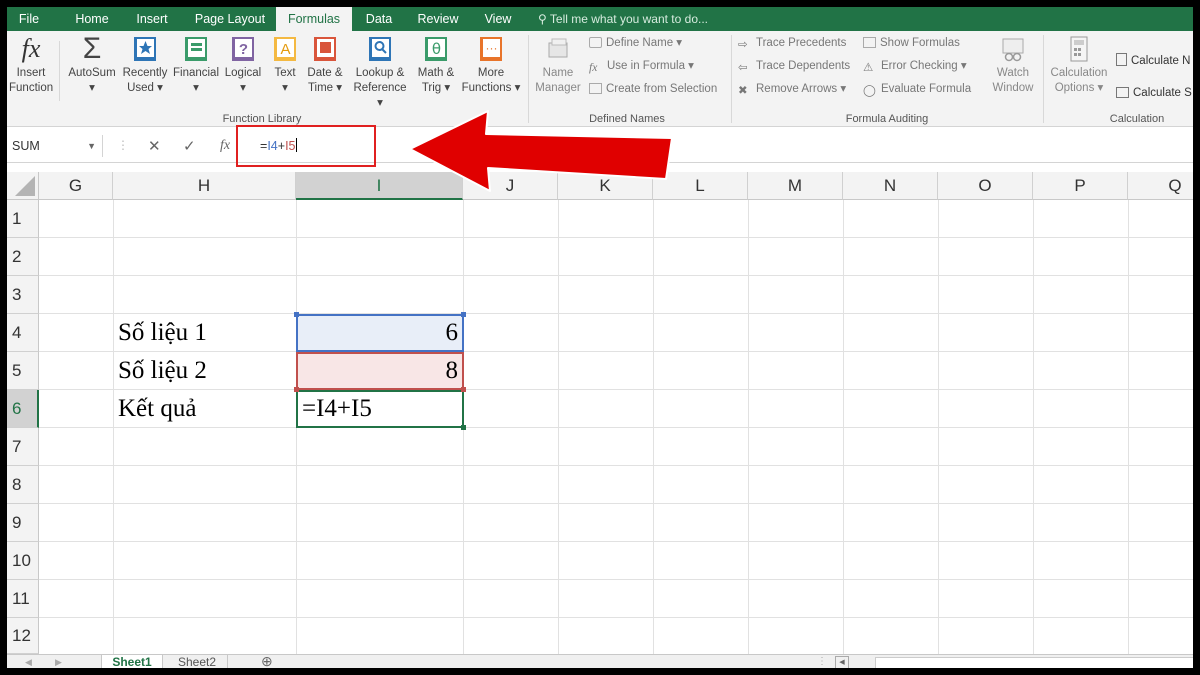  What do you see at coordinates (1013, 65) in the screenshot?
I see `watch-window-button: Watch Window` at bounding box center [1013, 65].